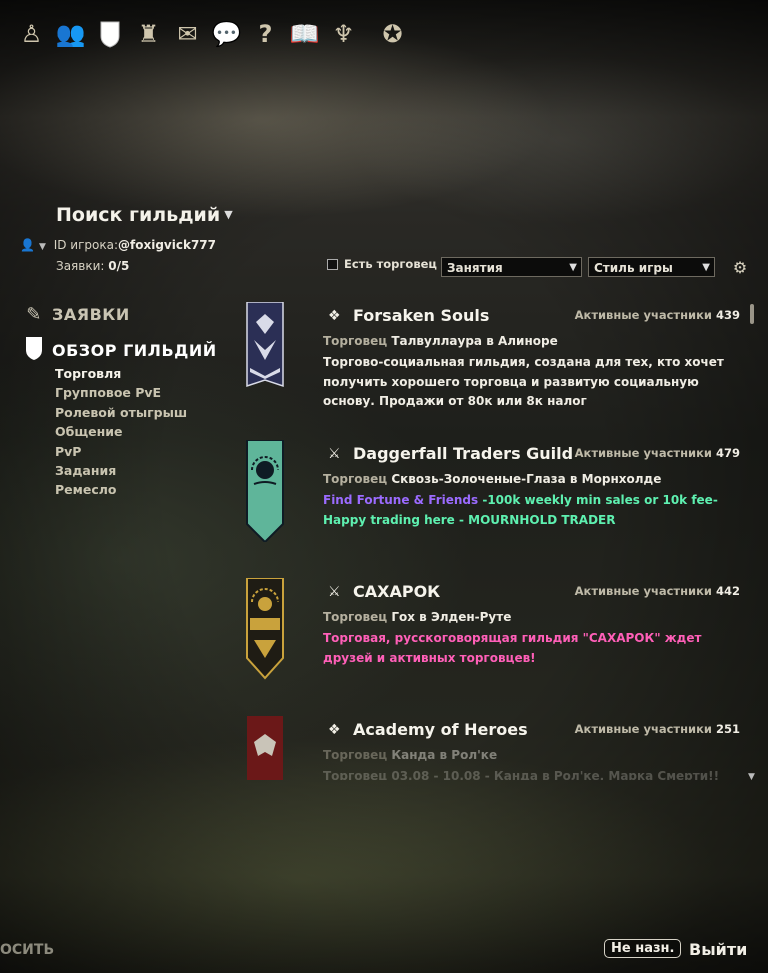 The width and height of the screenshot is (768, 973). What do you see at coordinates (31, 34) in the screenshot?
I see `character-icon: ♙` at bounding box center [31, 34].